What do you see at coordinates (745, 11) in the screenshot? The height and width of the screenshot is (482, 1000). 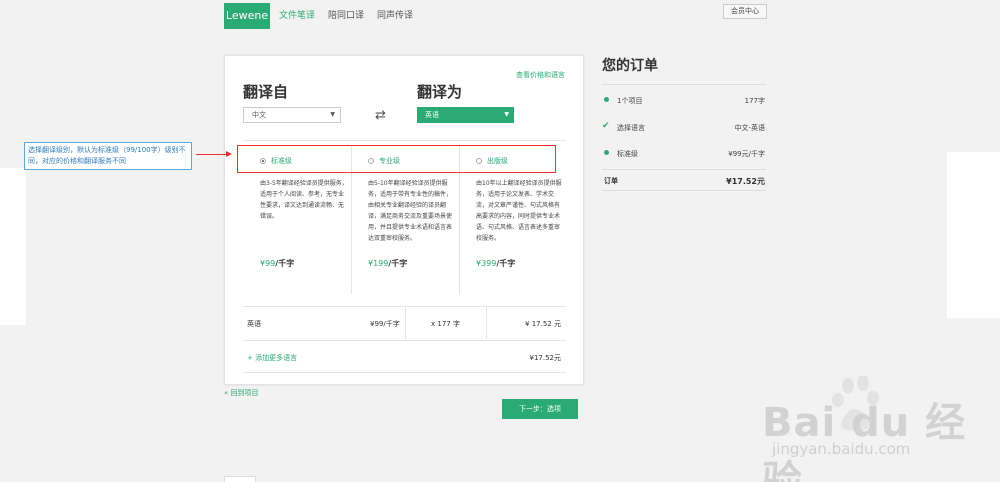 I see `member-center-button: 会员中心` at bounding box center [745, 11].